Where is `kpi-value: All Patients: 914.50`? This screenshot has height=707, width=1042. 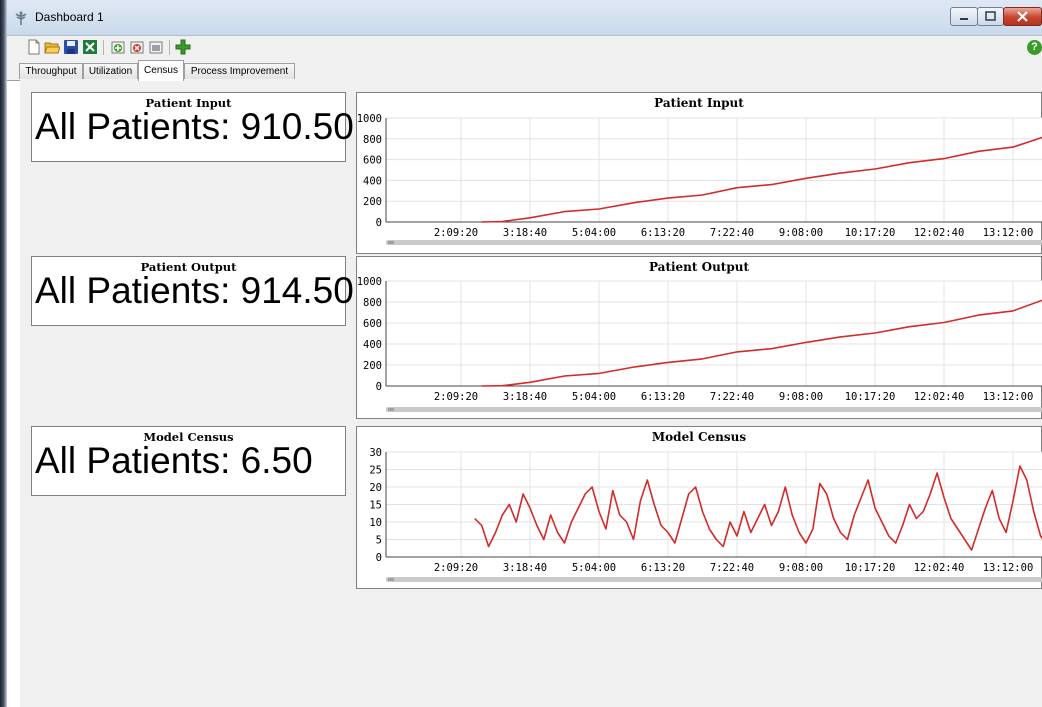
kpi-value: All Patients: 914.50 is located at coordinates (194, 290).